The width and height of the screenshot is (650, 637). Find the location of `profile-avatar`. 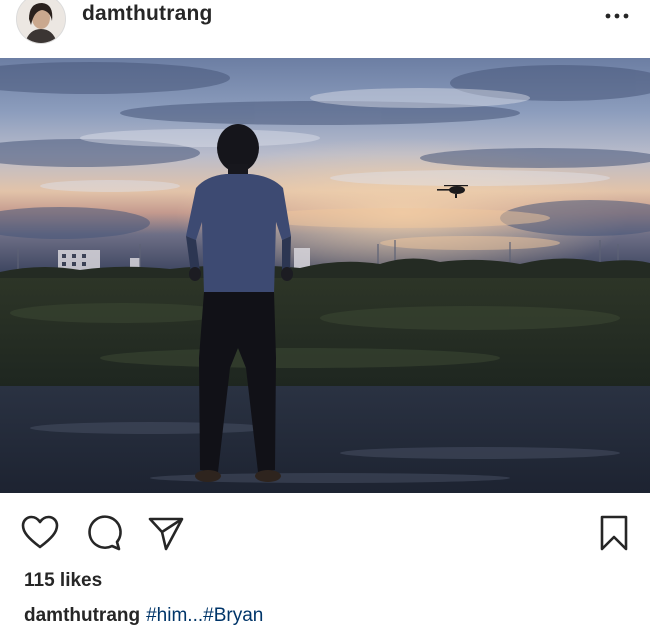

profile-avatar is located at coordinates (41, 22).